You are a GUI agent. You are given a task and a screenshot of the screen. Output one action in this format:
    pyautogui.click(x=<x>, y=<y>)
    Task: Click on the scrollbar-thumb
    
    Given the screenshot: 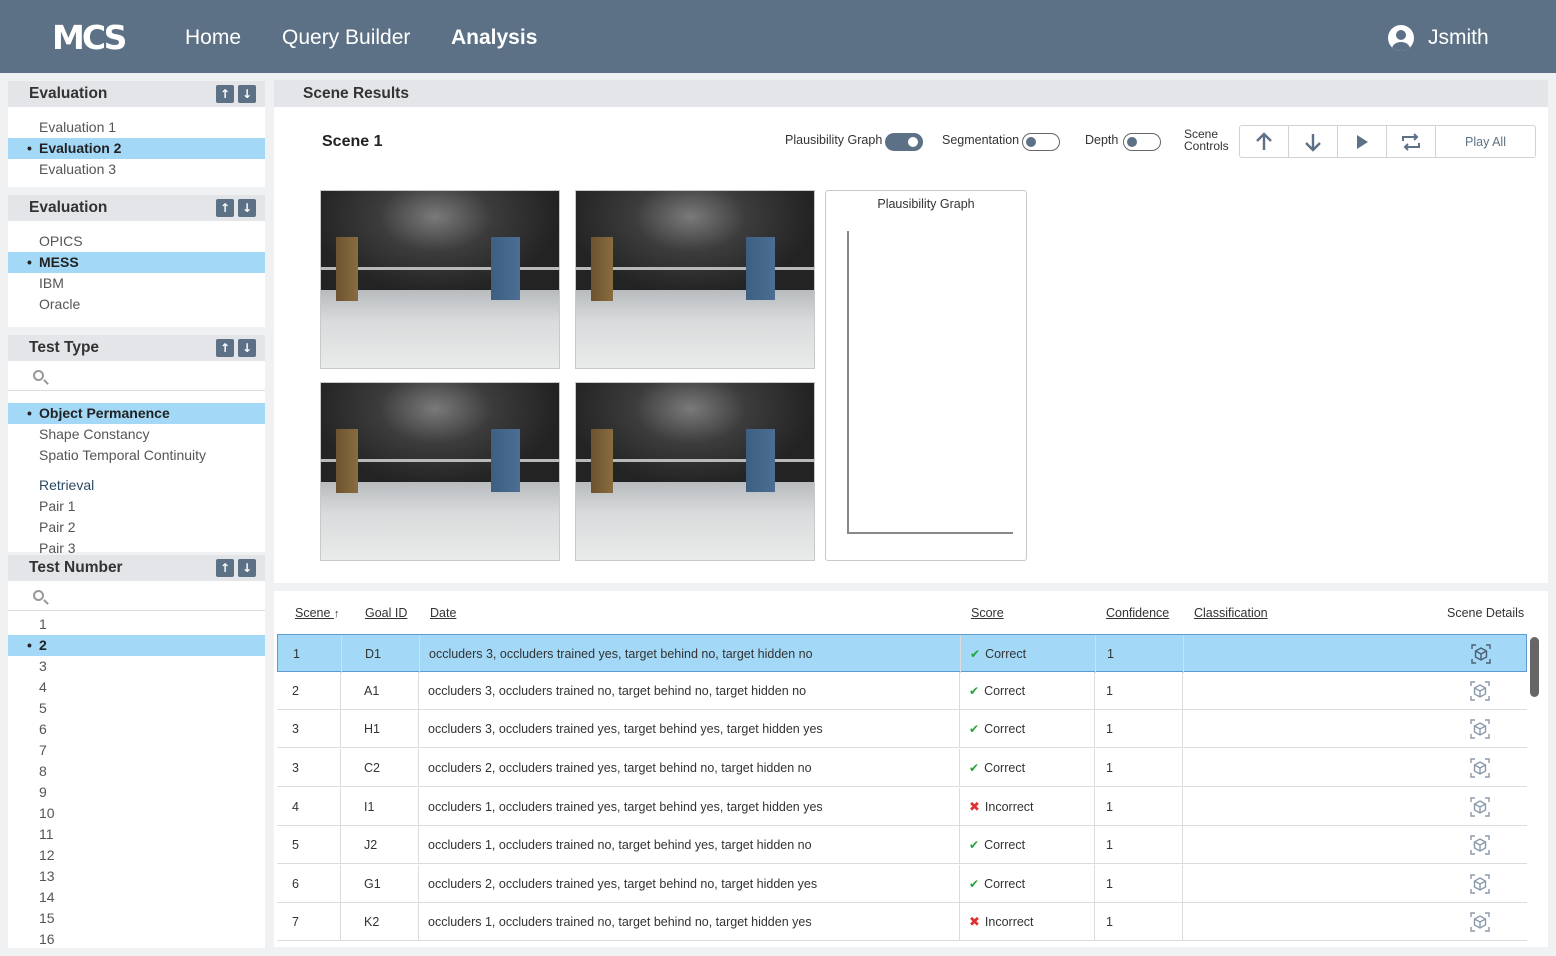 What is the action you would take?
    pyautogui.click(x=1534, y=667)
    